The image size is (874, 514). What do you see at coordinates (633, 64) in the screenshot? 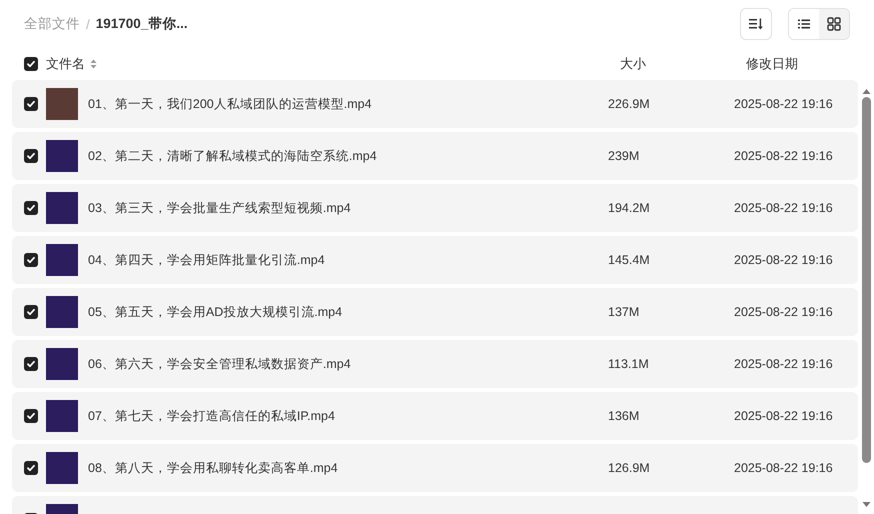
I see `column-label: 大小` at bounding box center [633, 64].